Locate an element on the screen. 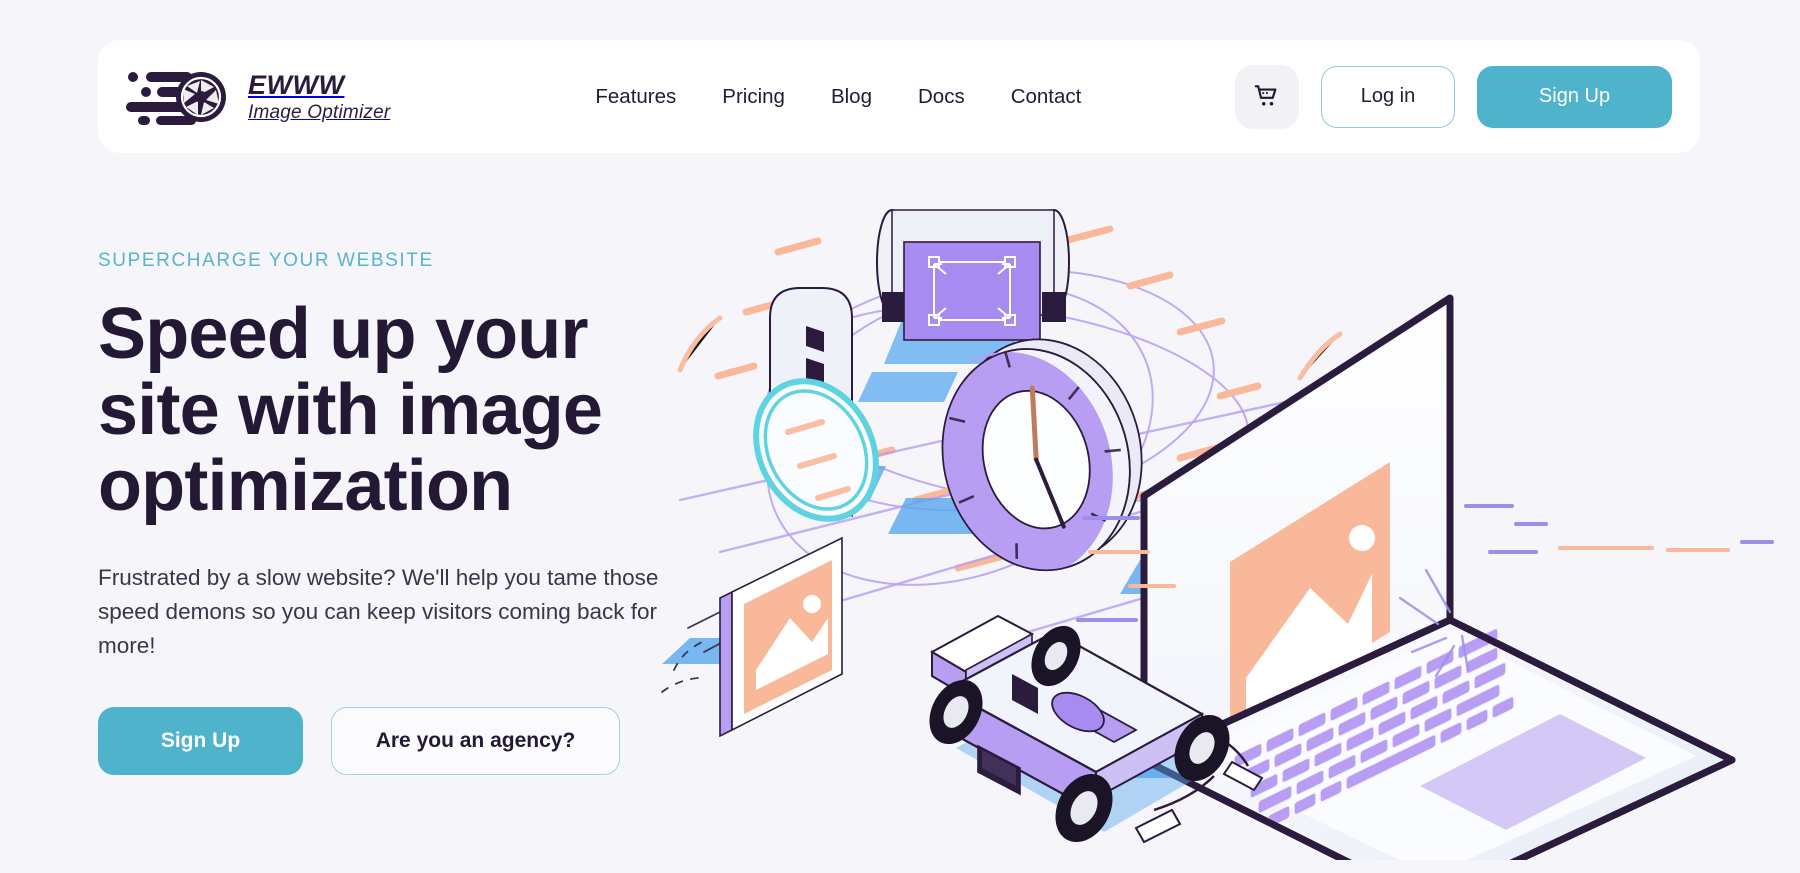 The image size is (1800, 873). header-signup-button: Sign Up is located at coordinates (1574, 96).